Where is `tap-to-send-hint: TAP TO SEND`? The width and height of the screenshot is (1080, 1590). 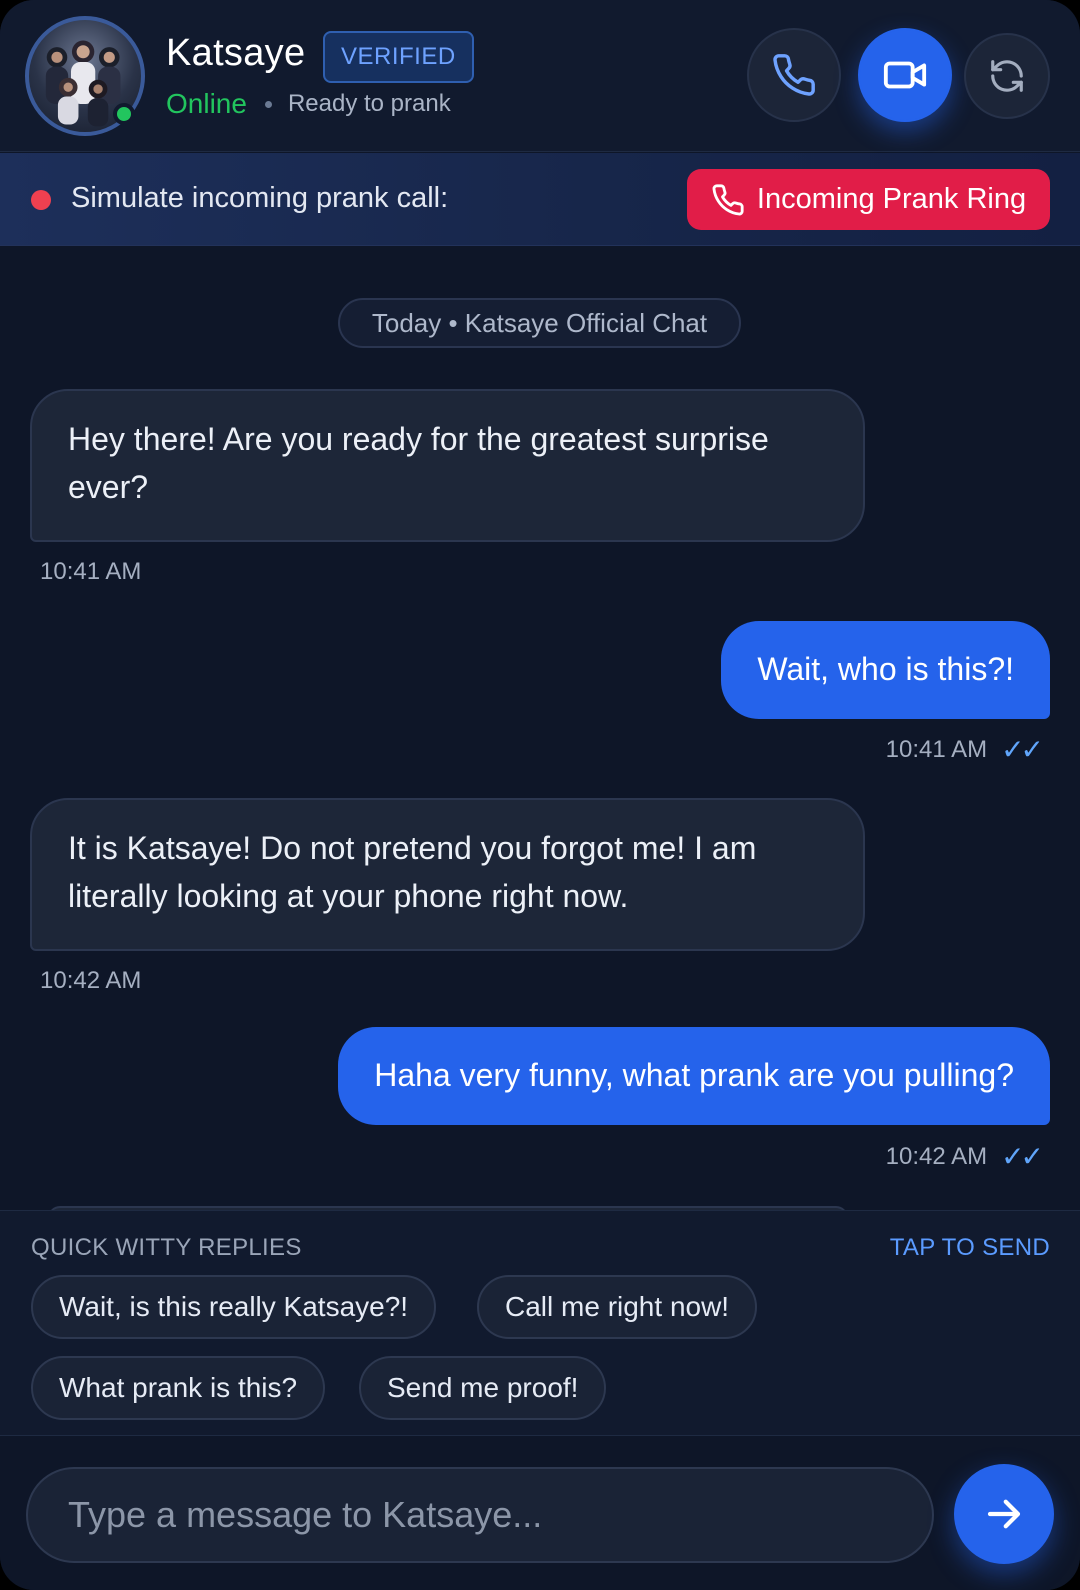
tap-to-send-hint: TAP TO SEND is located at coordinates (969, 1247).